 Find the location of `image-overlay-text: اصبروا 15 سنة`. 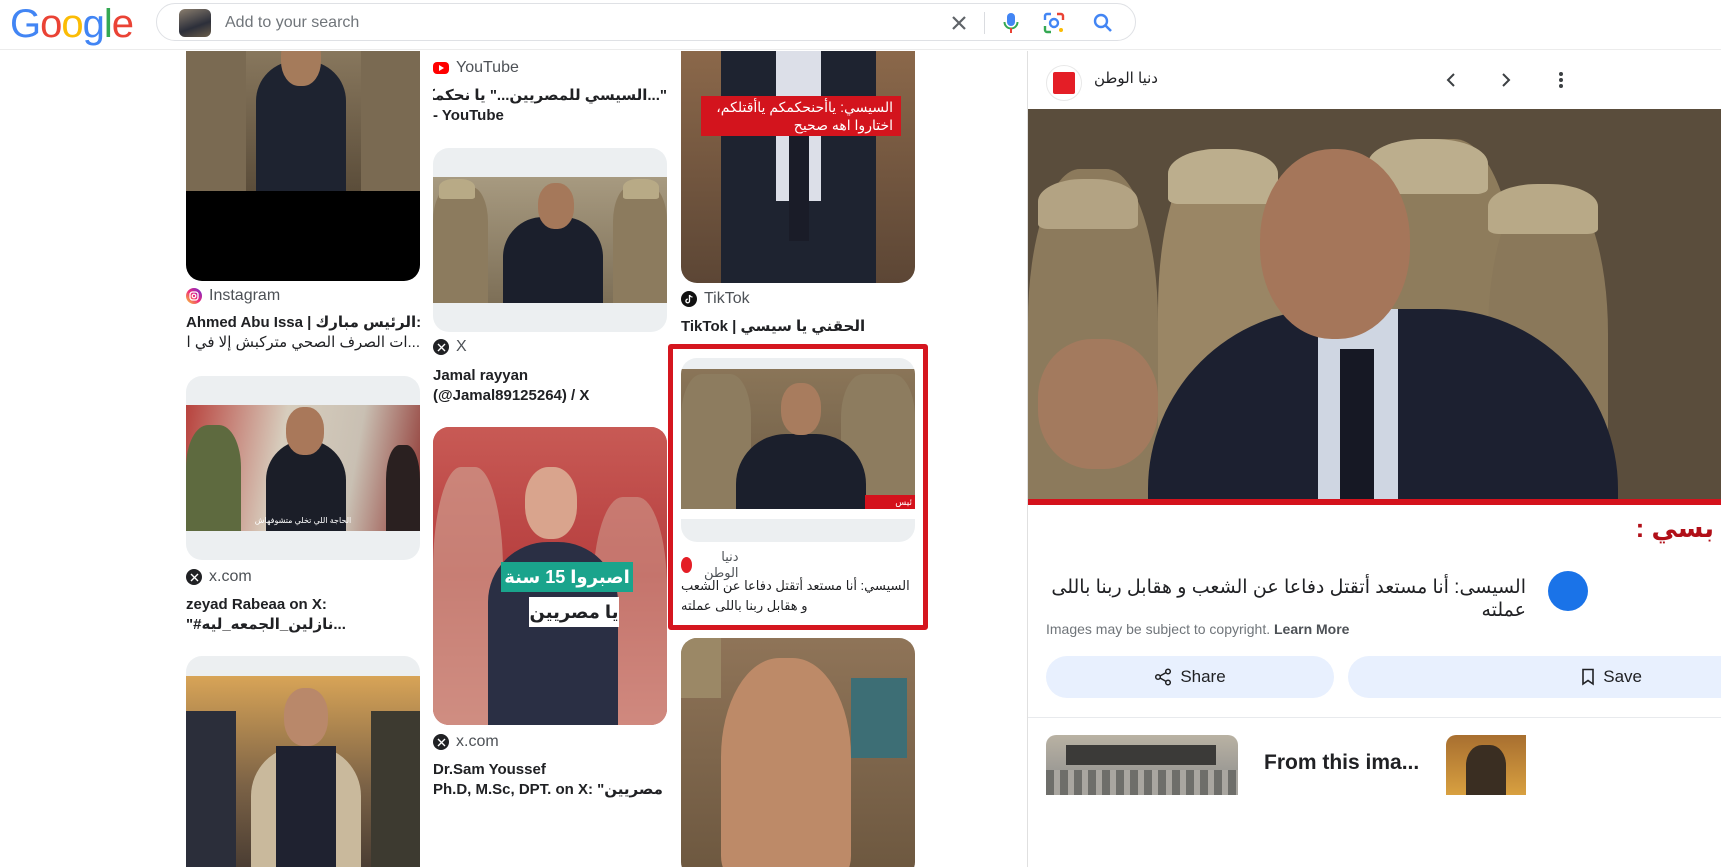

image-overlay-text: اصبروا 15 سنة is located at coordinates (567, 577).